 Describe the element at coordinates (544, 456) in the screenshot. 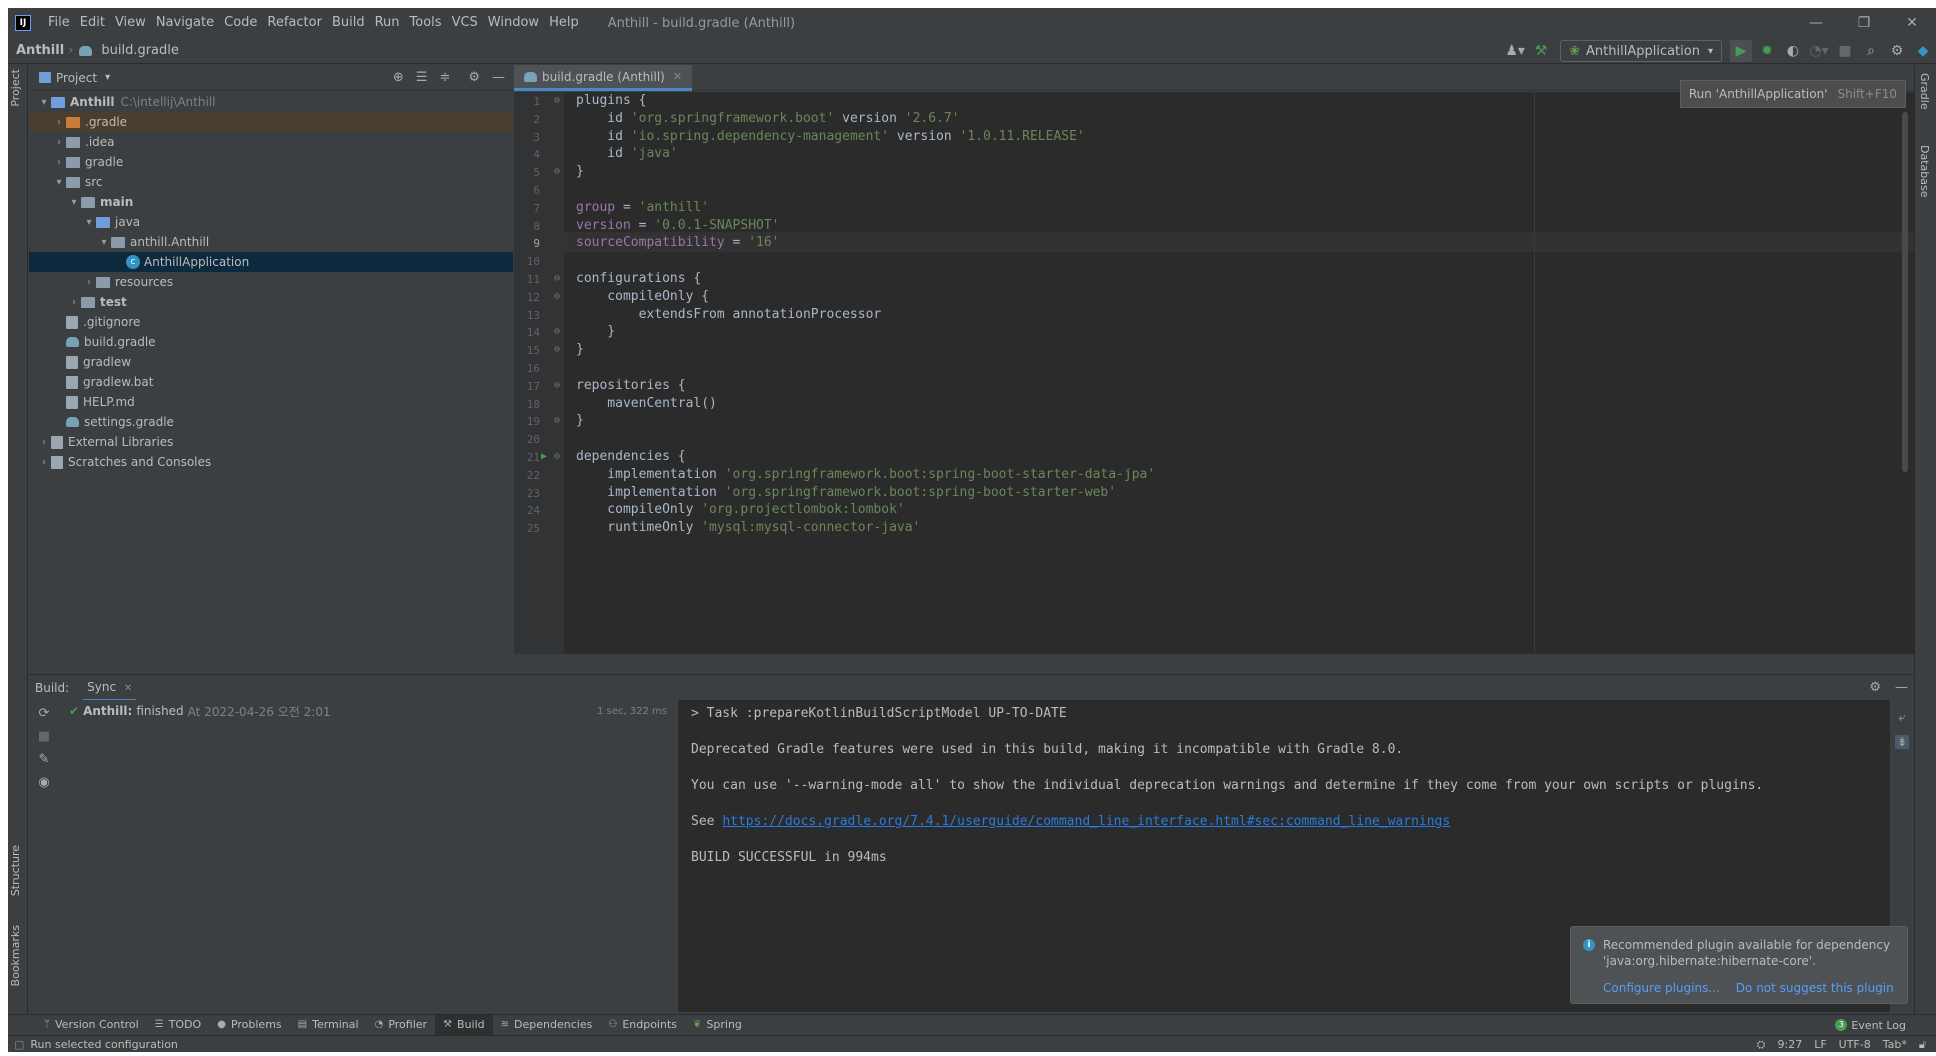

I see `run-gutter-icon: ▶` at that location.